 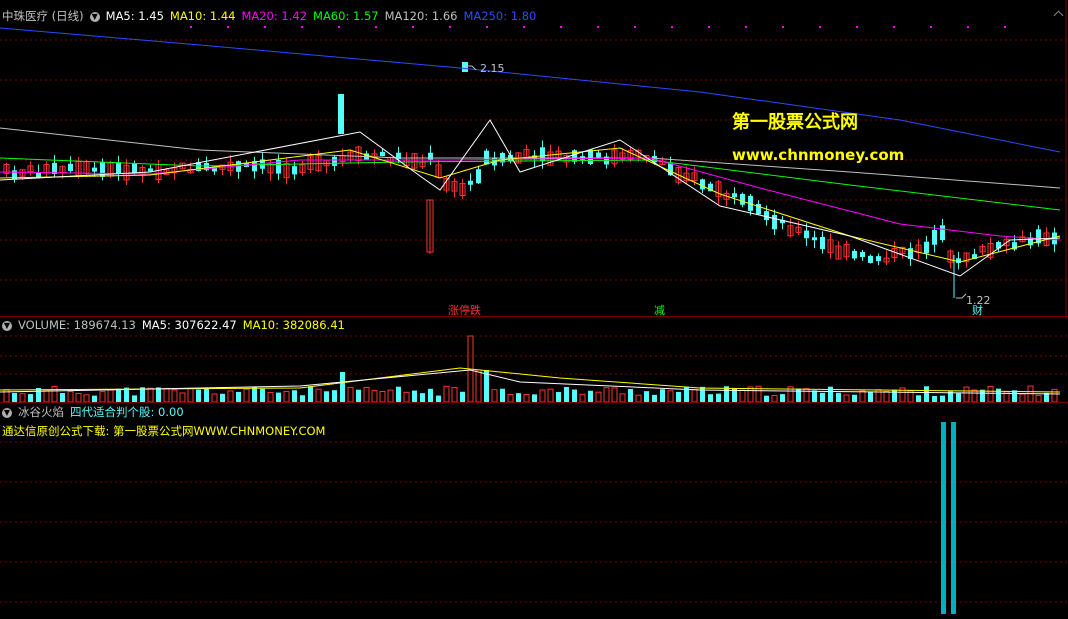 What do you see at coordinates (134, 16) in the screenshot?
I see `ma5-label: MA5: 1.45` at bounding box center [134, 16].